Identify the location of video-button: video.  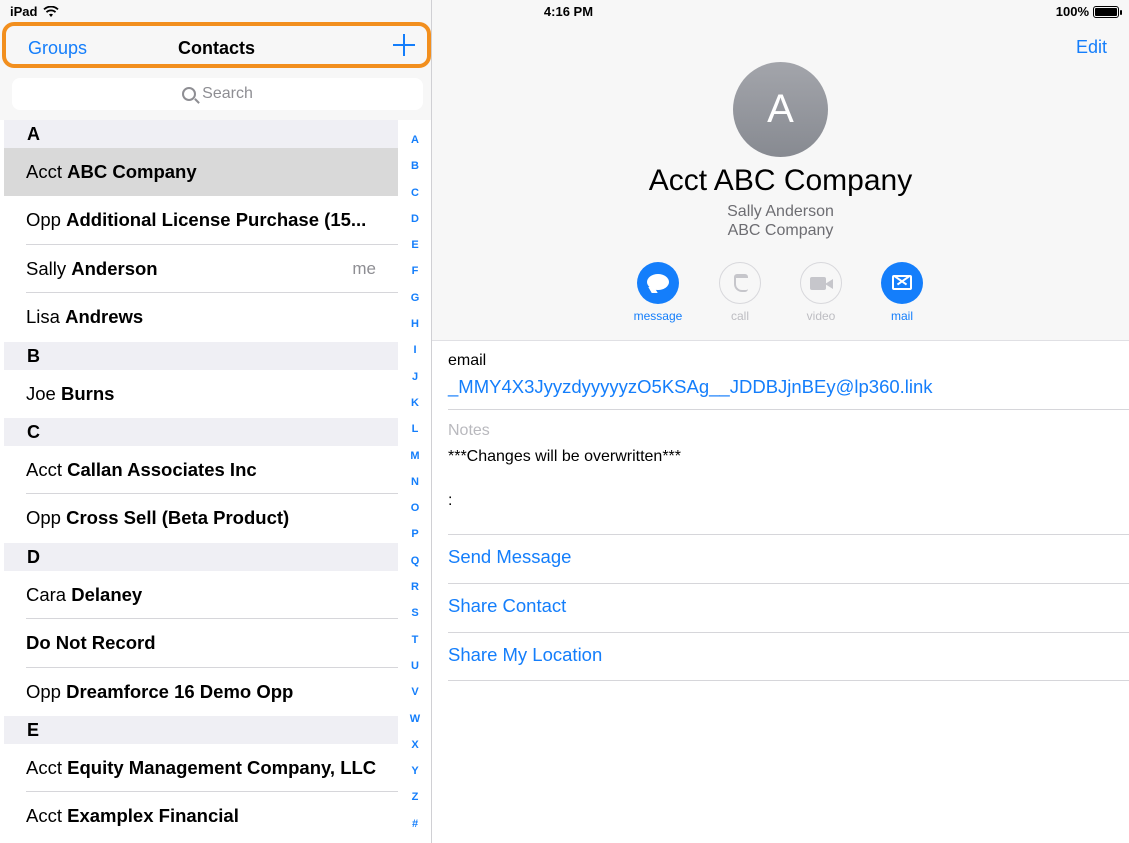
(821, 292).